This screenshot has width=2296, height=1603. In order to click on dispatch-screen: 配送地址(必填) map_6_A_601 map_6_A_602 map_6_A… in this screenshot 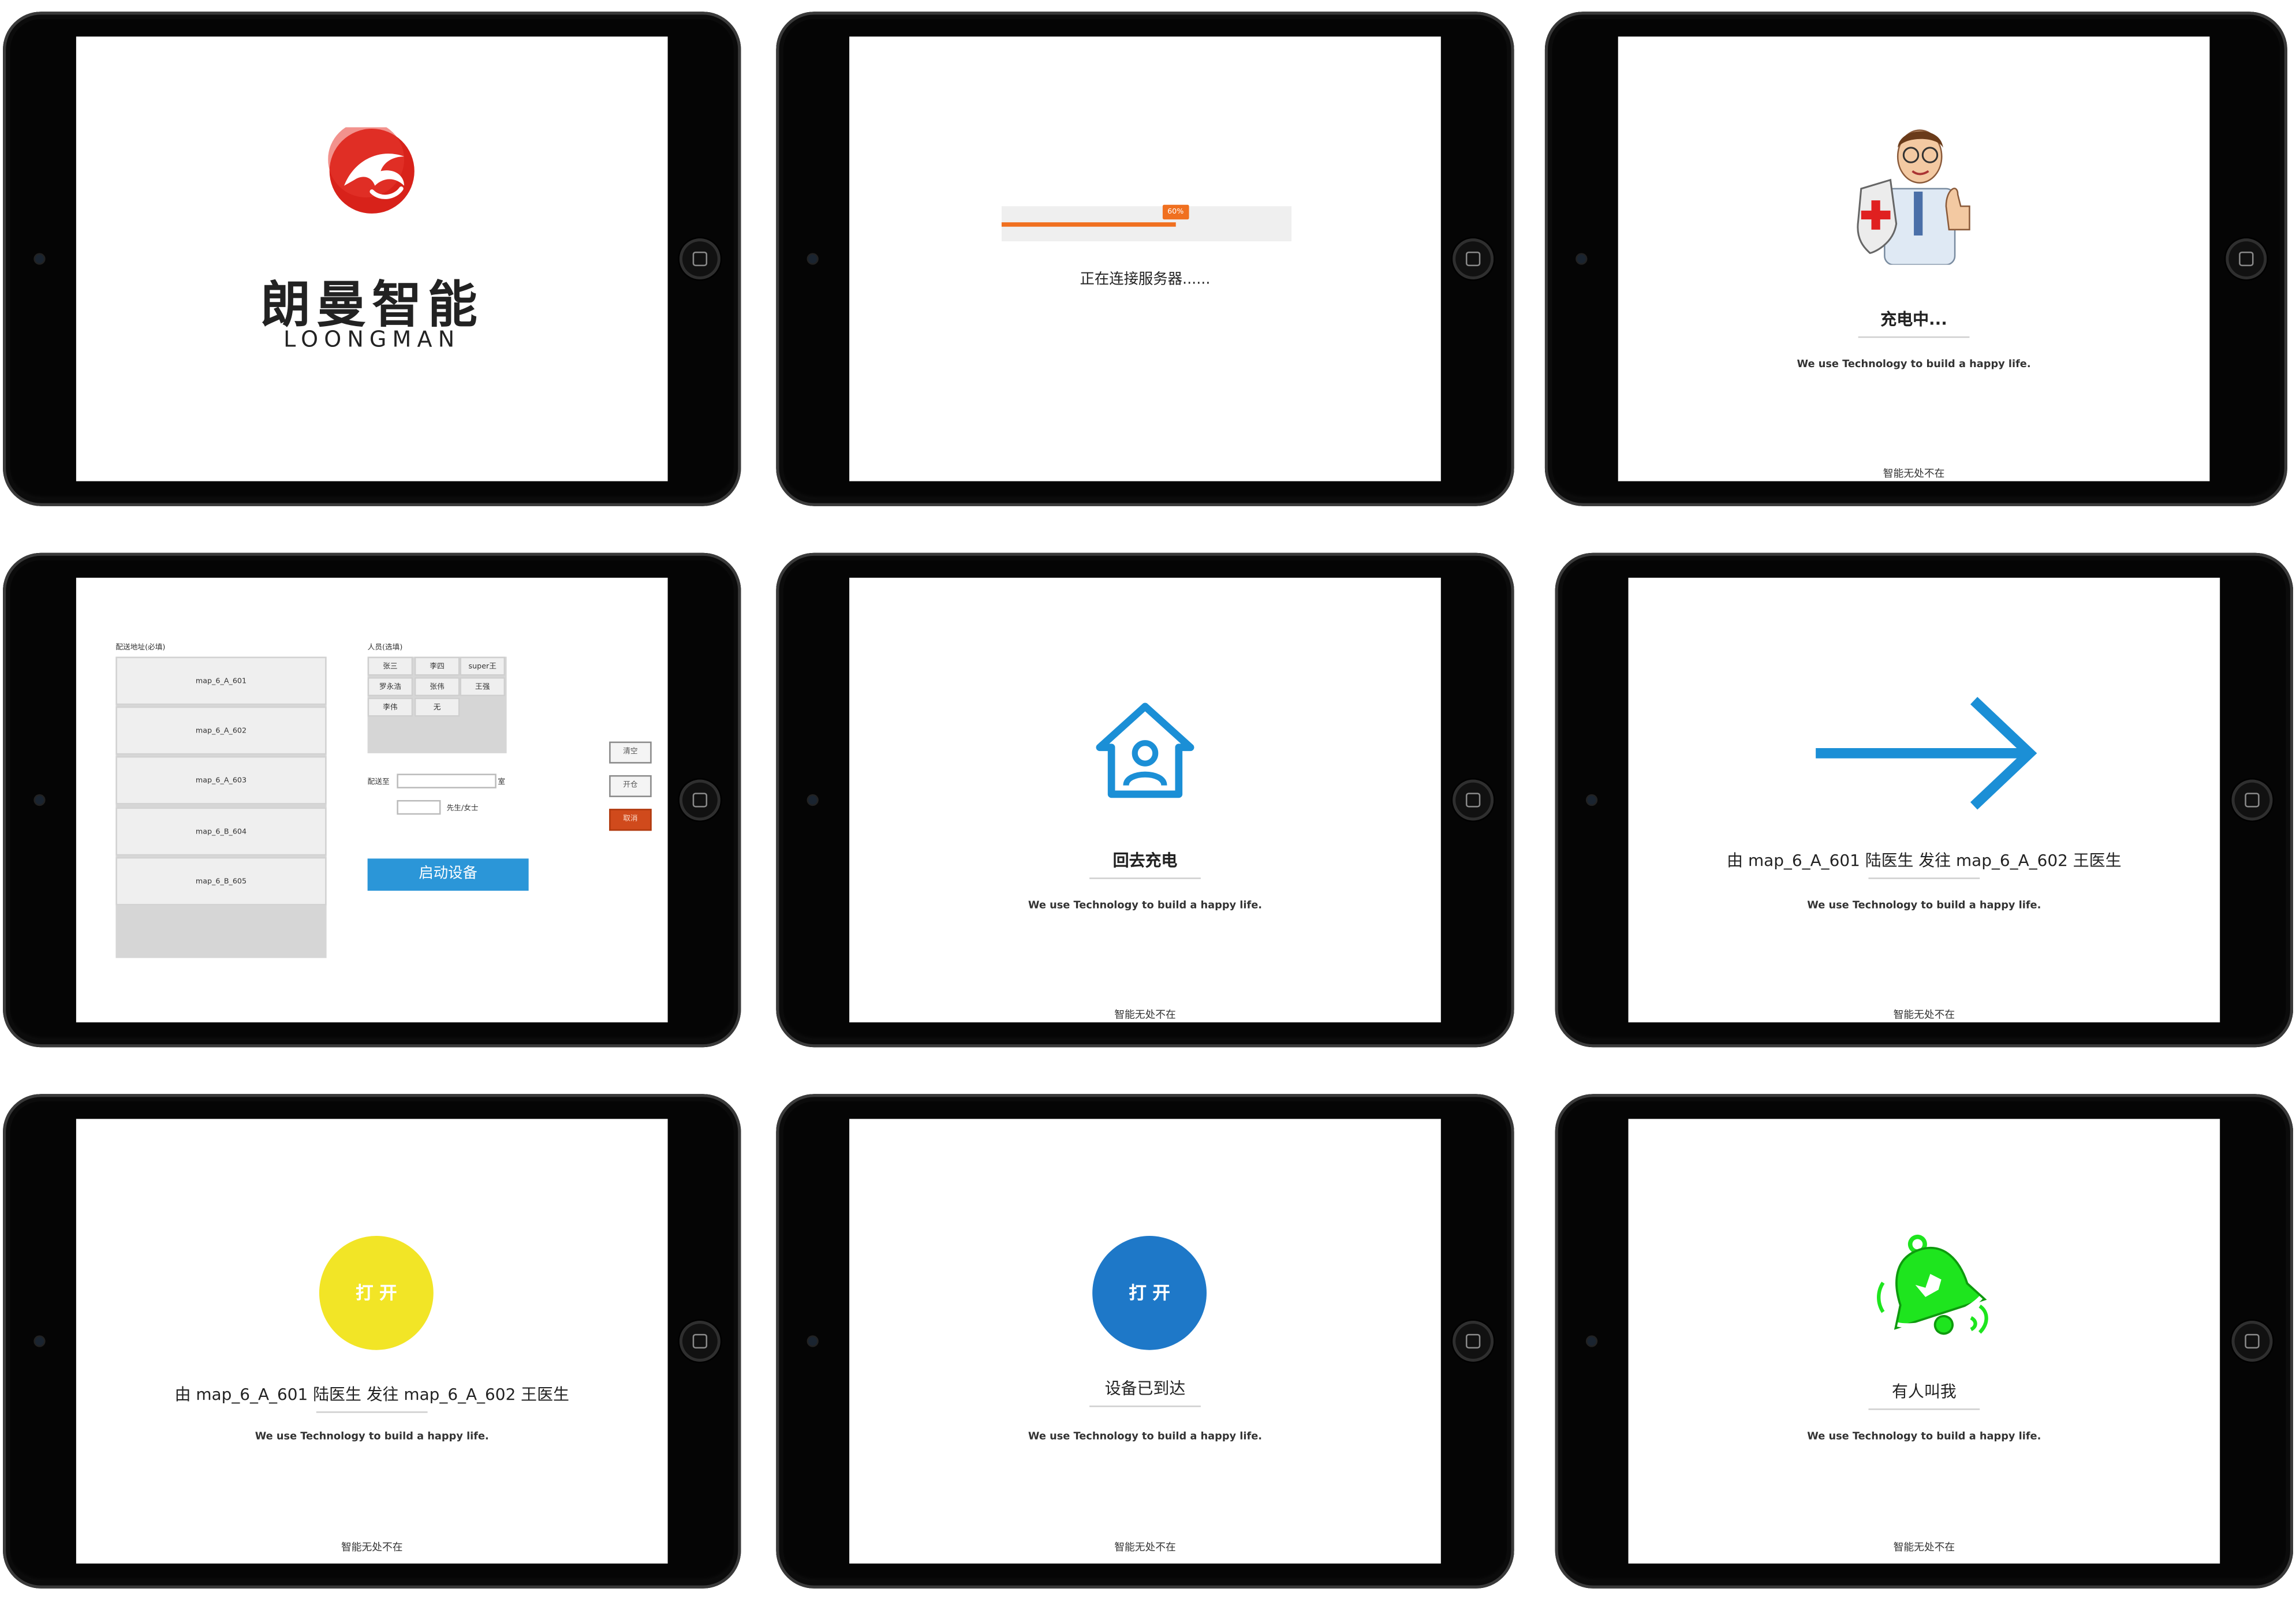, I will do `click(372, 800)`.